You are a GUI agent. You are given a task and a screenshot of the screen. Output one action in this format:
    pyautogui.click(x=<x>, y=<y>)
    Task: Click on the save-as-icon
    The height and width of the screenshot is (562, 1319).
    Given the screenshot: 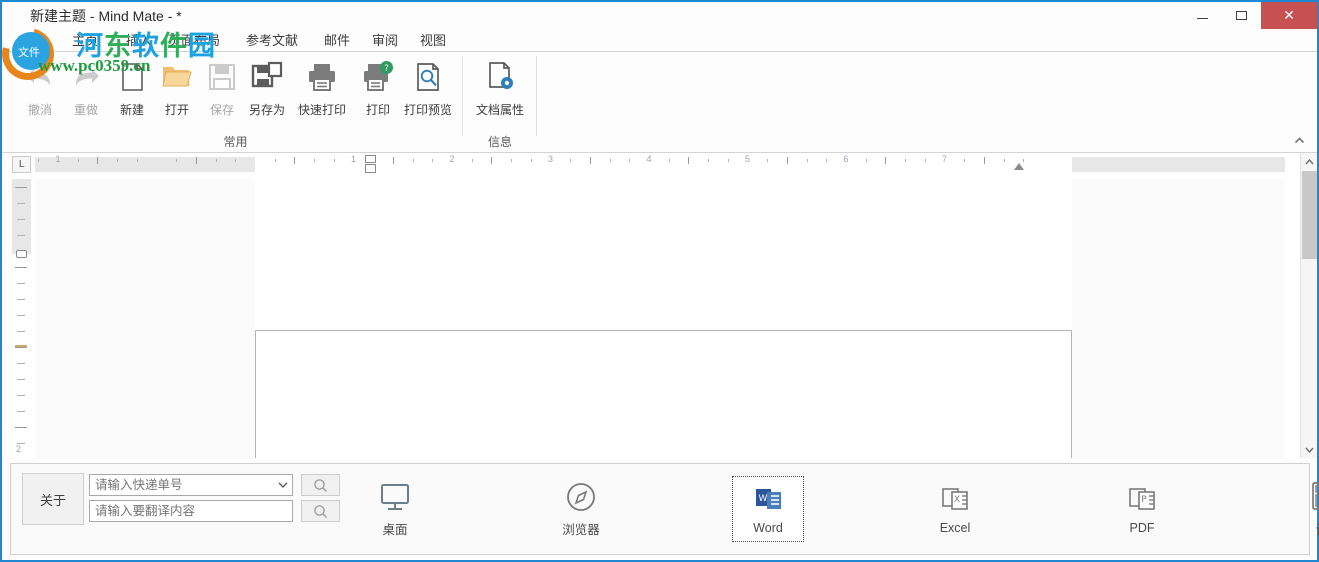 What is the action you would take?
    pyautogui.click(x=267, y=74)
    